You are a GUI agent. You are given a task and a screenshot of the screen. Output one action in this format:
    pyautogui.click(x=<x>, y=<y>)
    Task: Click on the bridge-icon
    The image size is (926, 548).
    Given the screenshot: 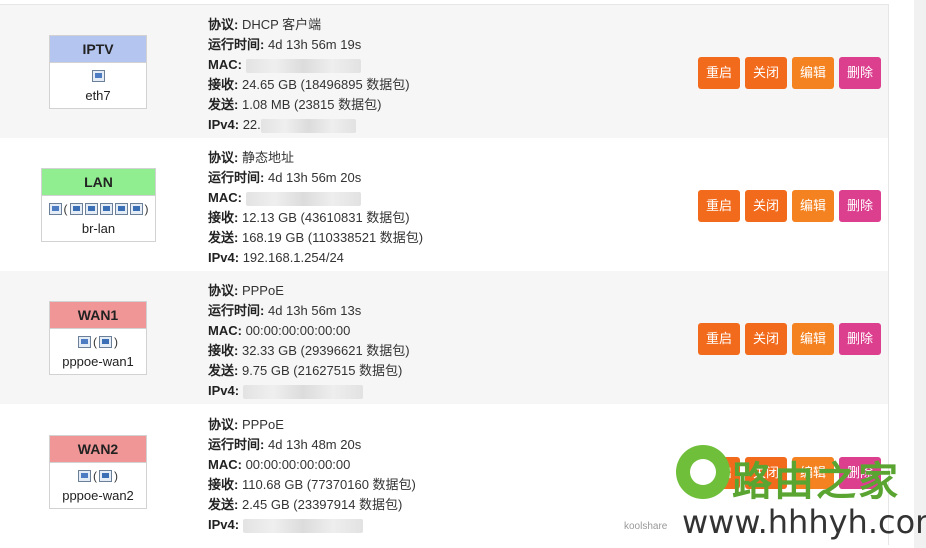 What is the action you would take?
    pyautogui.click(x=55, y=209)
    